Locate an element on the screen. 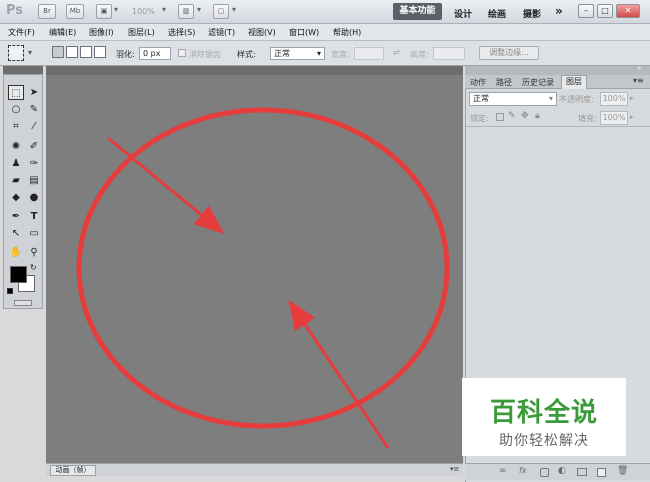 This screenshot has height=482, width=650. workspace-essentials: 基本功能 is located at coordinates (417, 11).